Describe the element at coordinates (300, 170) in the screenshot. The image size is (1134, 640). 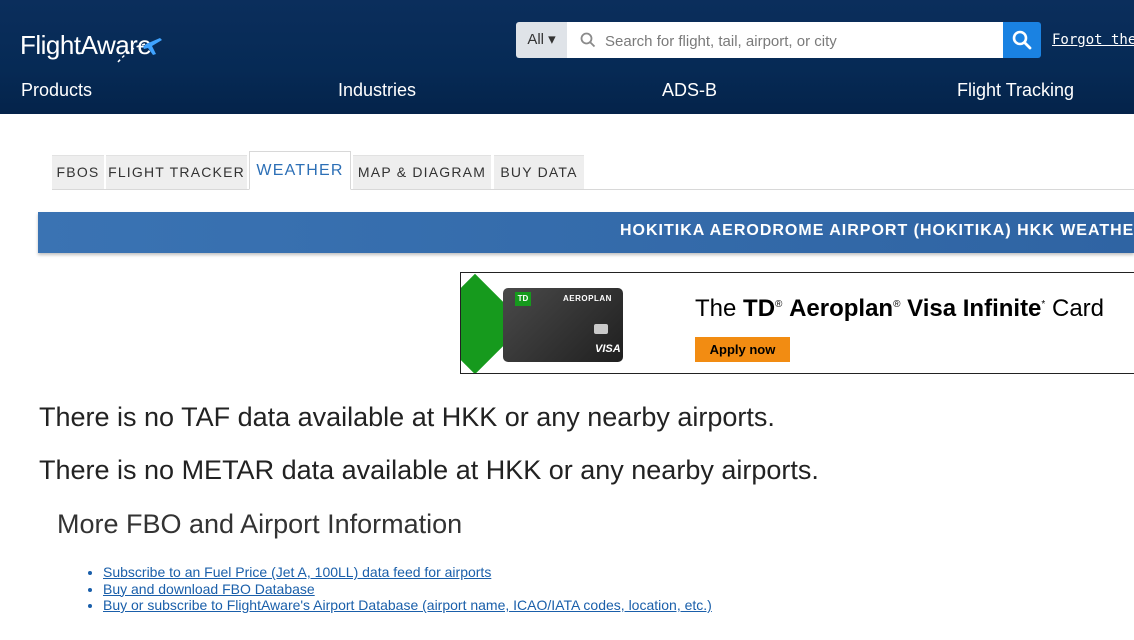
I see `tab-weather: WEATHER` at that location.